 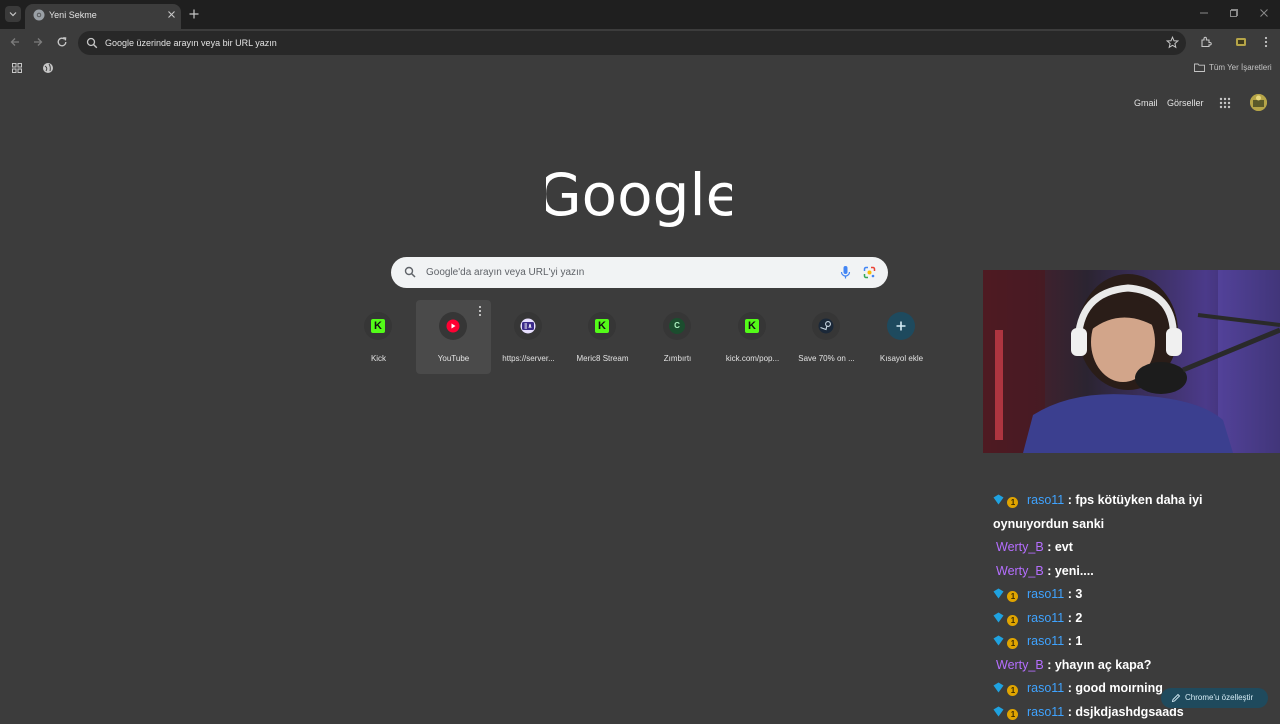 What do you see at coordinates (677, 358) in the screenshot?
I see `shortcut-label: Zımbırtı` at bounding box center [677, 358].